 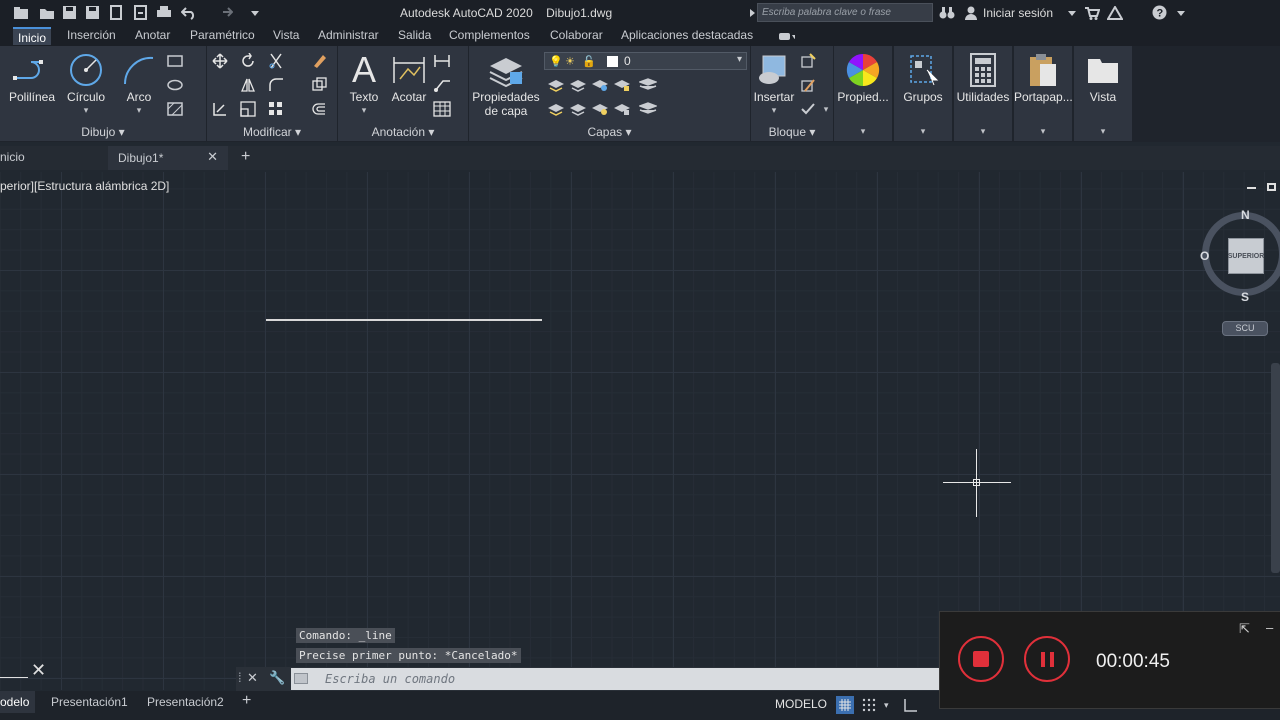 What do you see at coordinates (222, 35) in the screenshot?
I see `tab-parametrico: Paramétrico` at bounding box center [222, 35].